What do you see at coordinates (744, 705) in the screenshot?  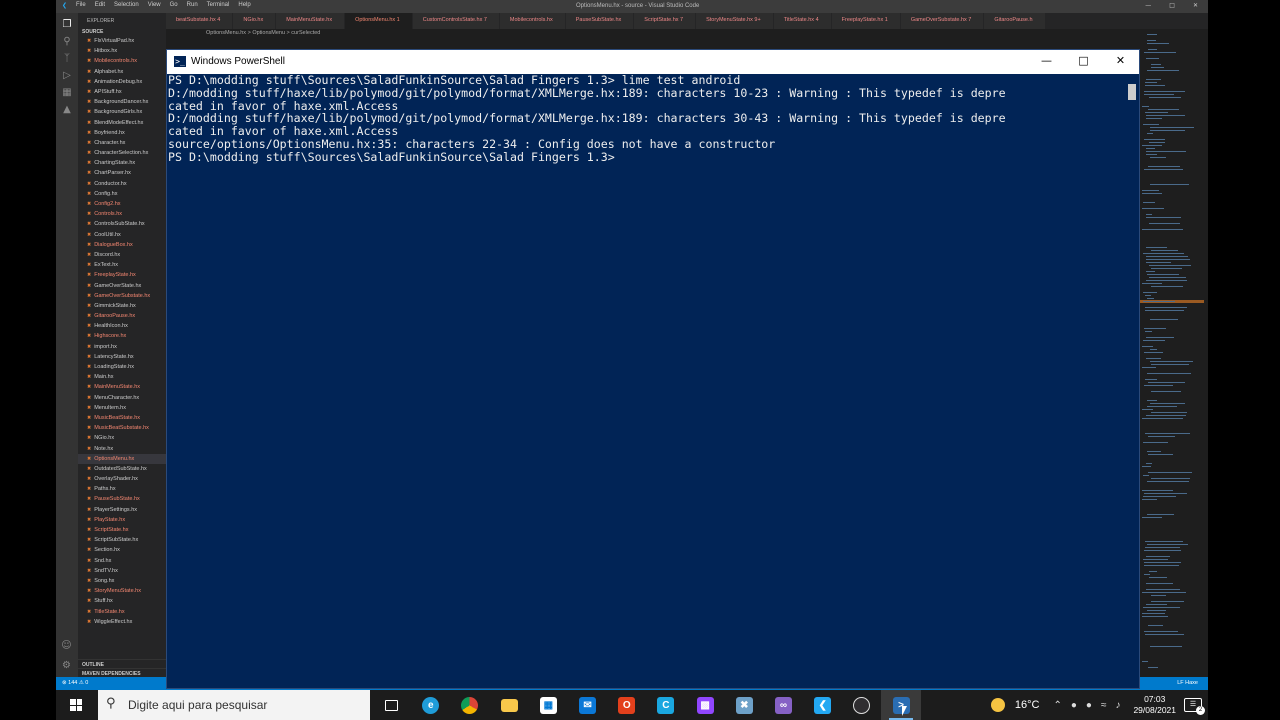 I see `haxe-app-button: ✖` at bounding box center [744, 705].